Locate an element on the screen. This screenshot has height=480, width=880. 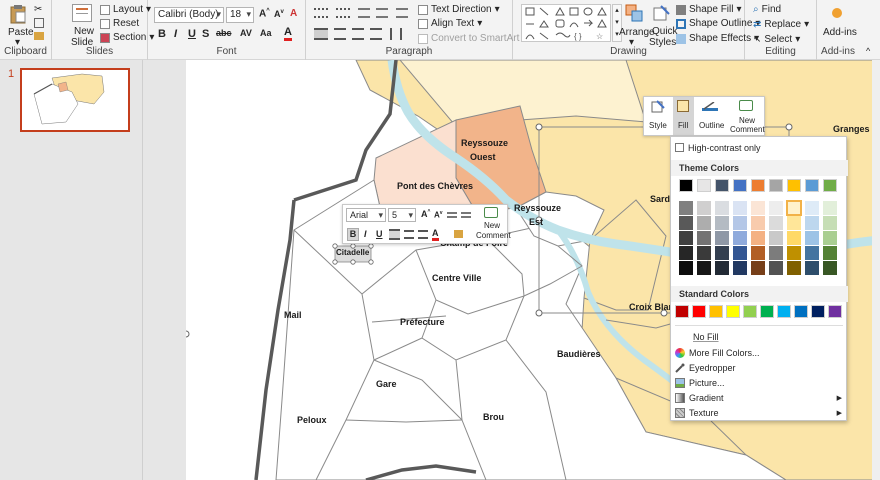
align-right-icon is located at coordinates (358, 34).